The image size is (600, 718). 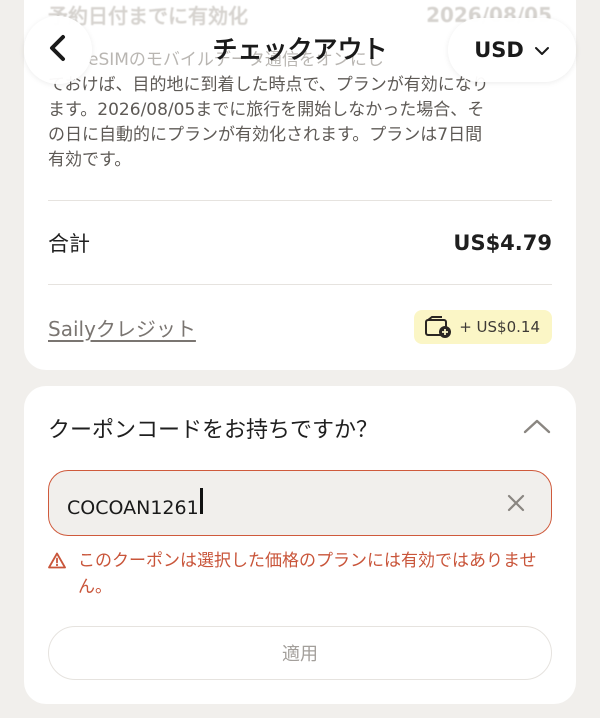 What do you see at coordinates (265, 135) in the screenshot?
I see `description-line: の日に自動的にプランが有効化されます。プランは7日間` at bounding box center [265, 135].